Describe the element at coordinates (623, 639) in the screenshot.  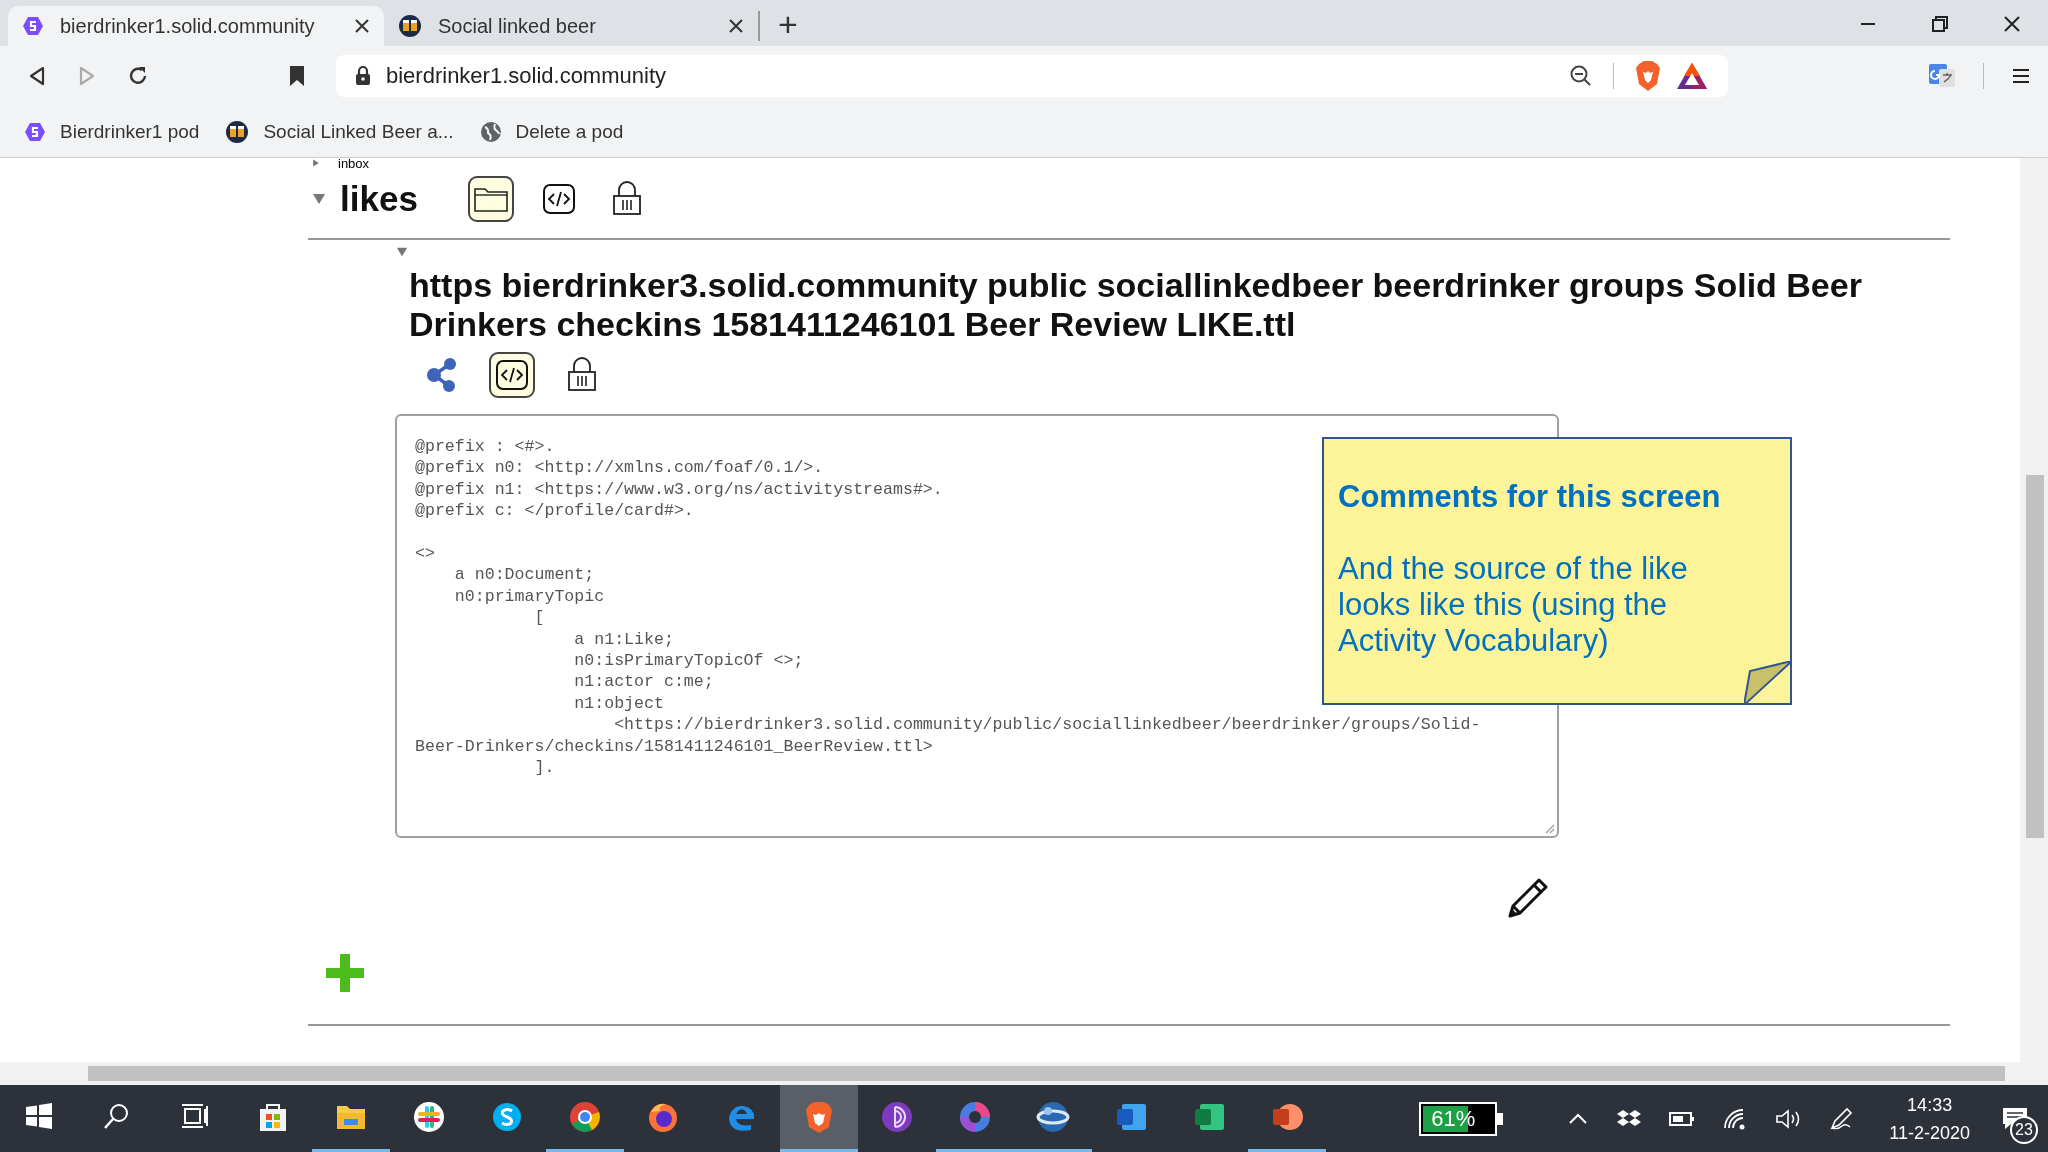
I see `code-line: a n1:Like;` at that location.